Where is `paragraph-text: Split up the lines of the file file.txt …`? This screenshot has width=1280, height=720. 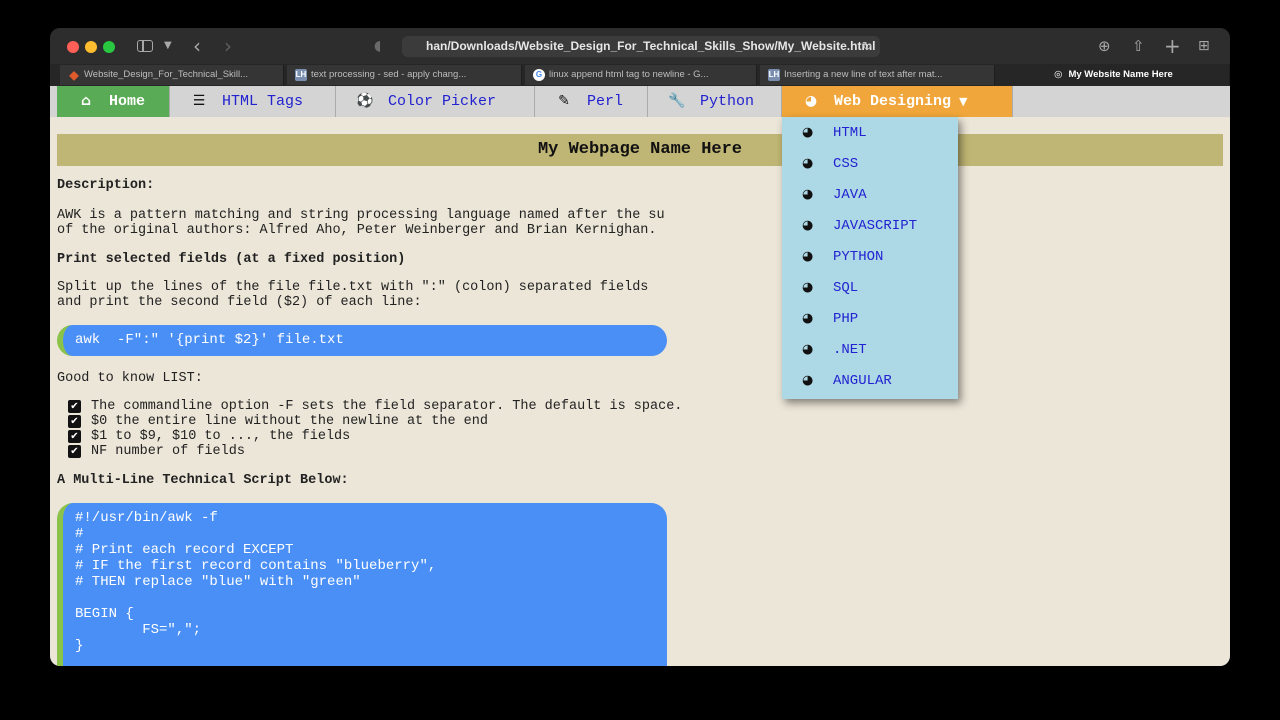
paragraph-text: Split up the lines of the file file.txt … is located at coordinates (353, 287).